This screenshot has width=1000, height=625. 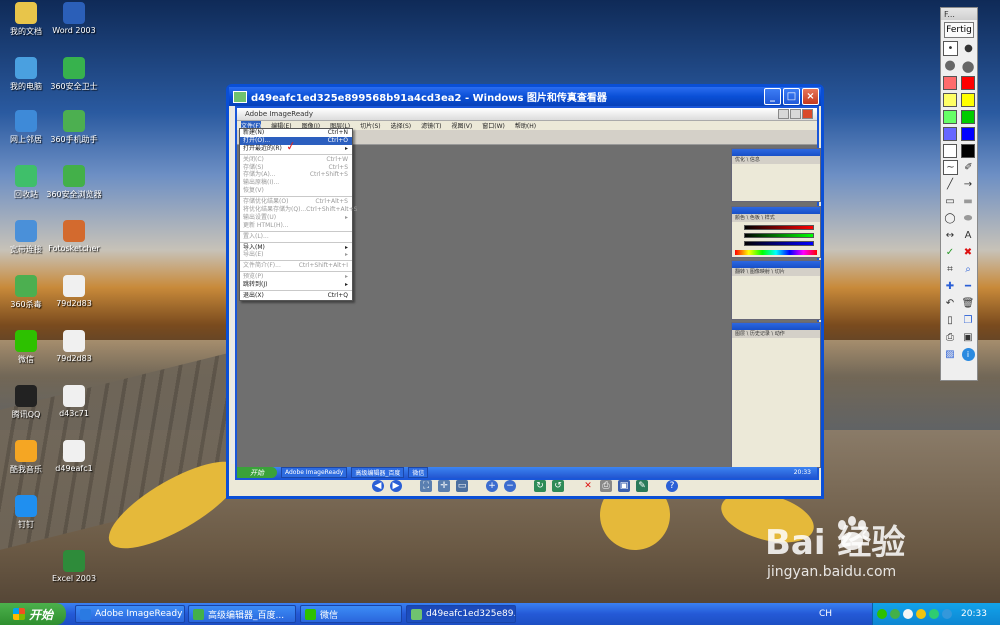 I want to click on maximize-button: □, so click(x=791, y=96).